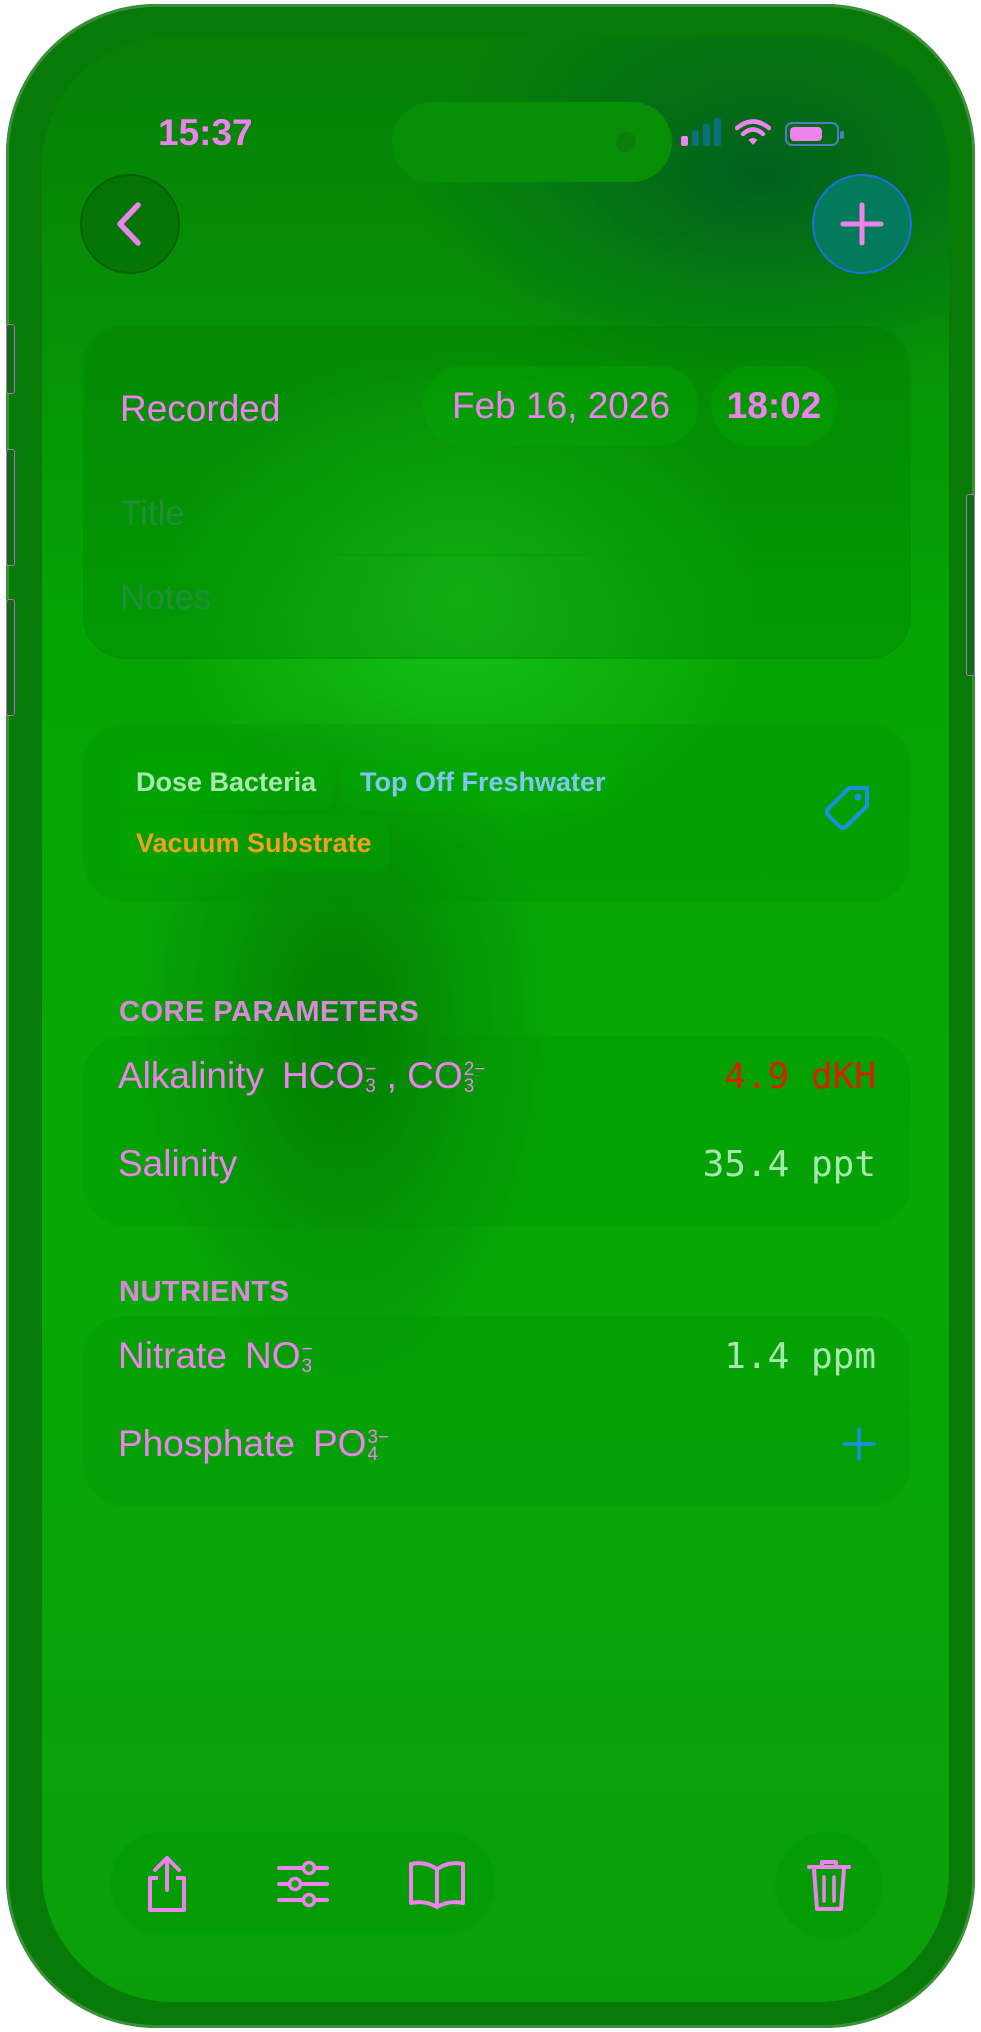 The image size is (981, 2032). I want to click on book-icon, so click(437, 1885).